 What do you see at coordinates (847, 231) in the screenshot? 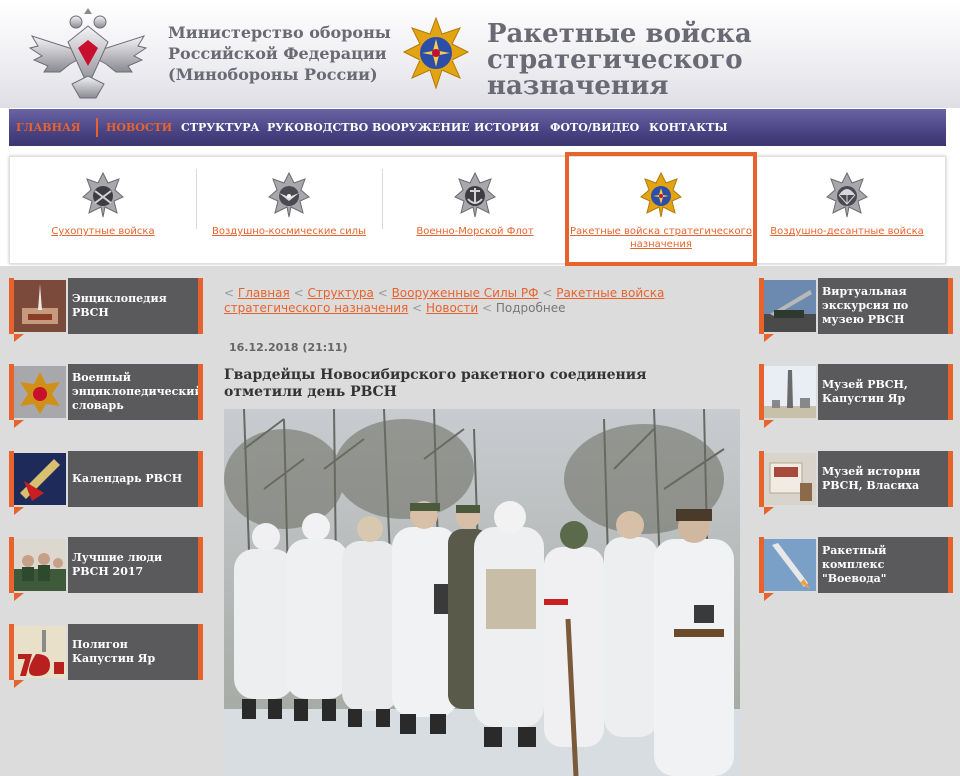
I see `branch-label: Воздушно-десантные войска` at bounding box center [847, 231].